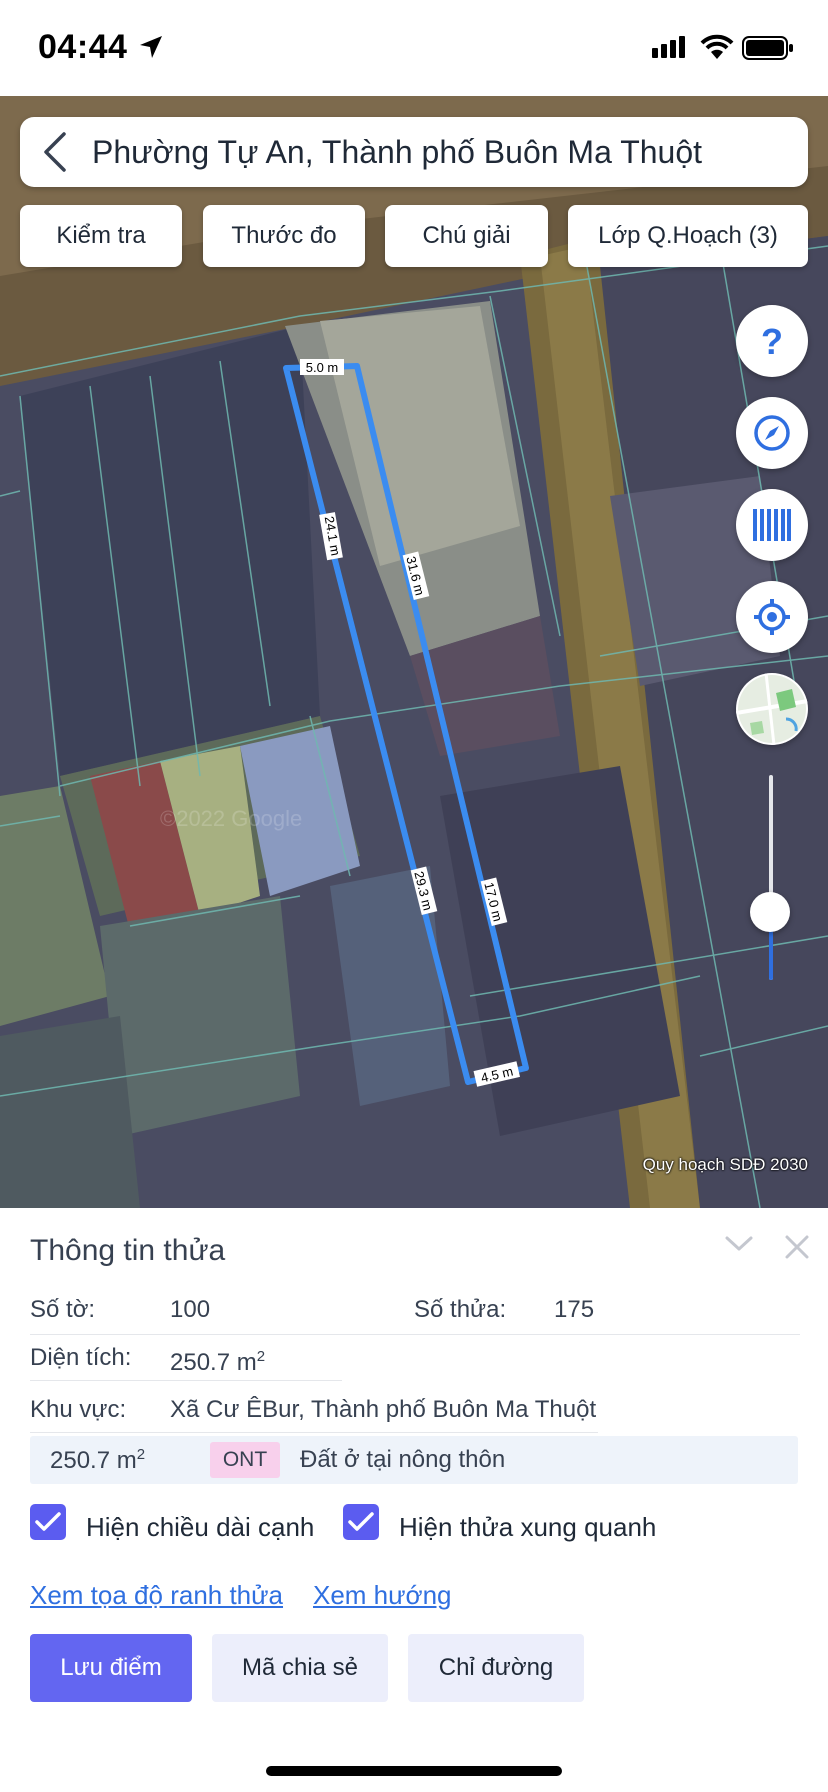 The height and width of the screenshot is (1792, 828). What do you see at coordinates (460, 1309) in the screenshot?
I see `parcel-number-label: Số thửa:` at bounding box center [460, 1309].